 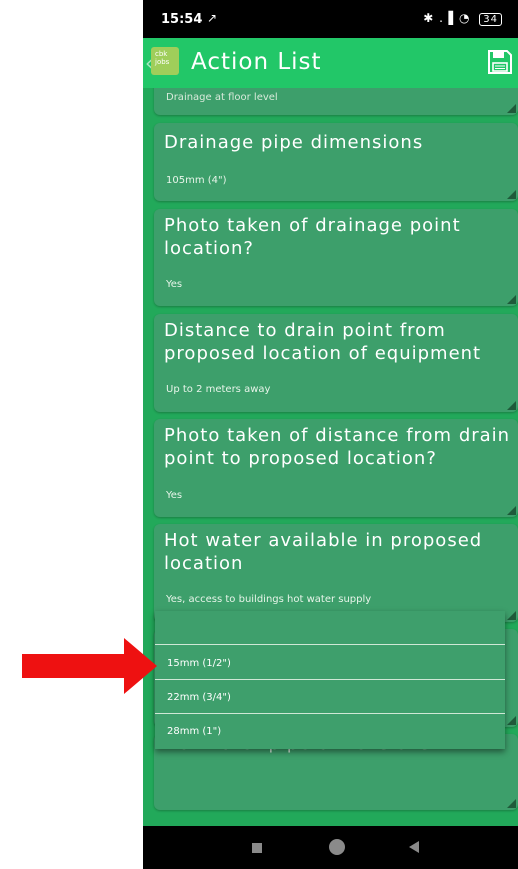 I want to click on dropdown-option: 15mm (1/2"), so click(x=330, y=663).